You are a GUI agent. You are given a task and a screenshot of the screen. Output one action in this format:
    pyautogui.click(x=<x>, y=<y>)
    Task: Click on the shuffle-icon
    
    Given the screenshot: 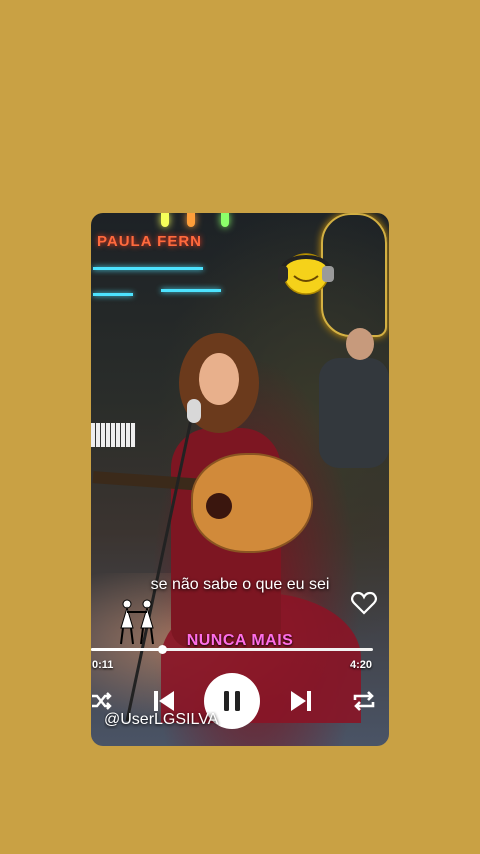 What is the action you would take?
    pyautogui.click(x=102, y=701)
    